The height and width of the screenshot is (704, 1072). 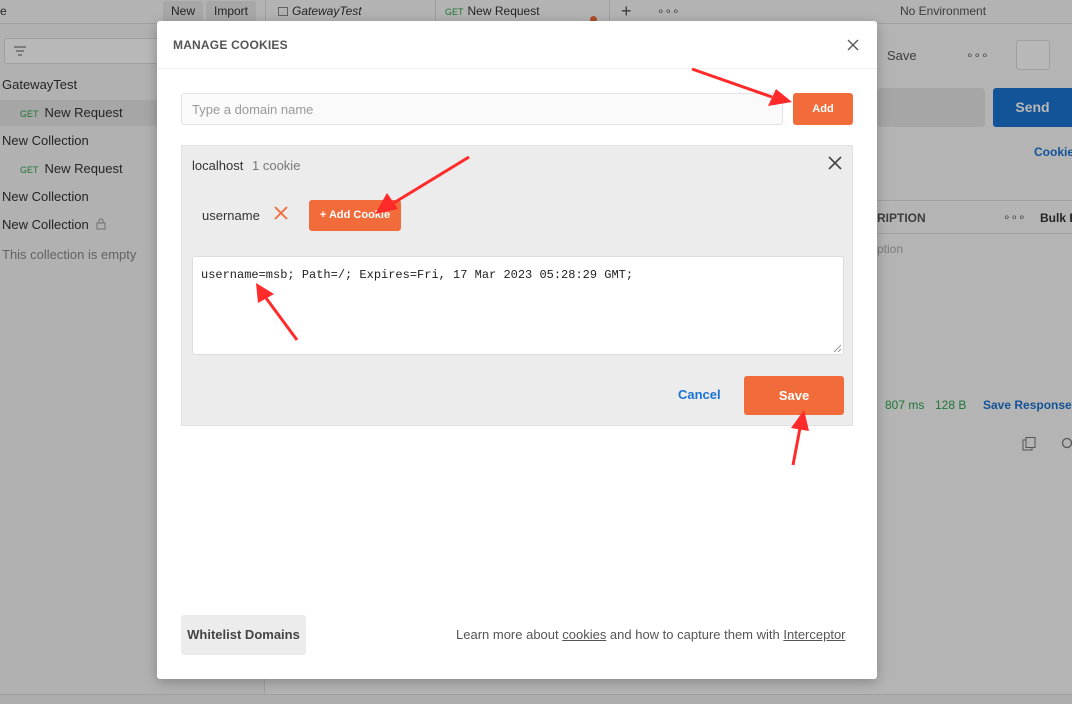 What do you see at coordinates (281, 213) in the screenshot?
I see `remove-cookie-icon` at bounding box center [281, 213].